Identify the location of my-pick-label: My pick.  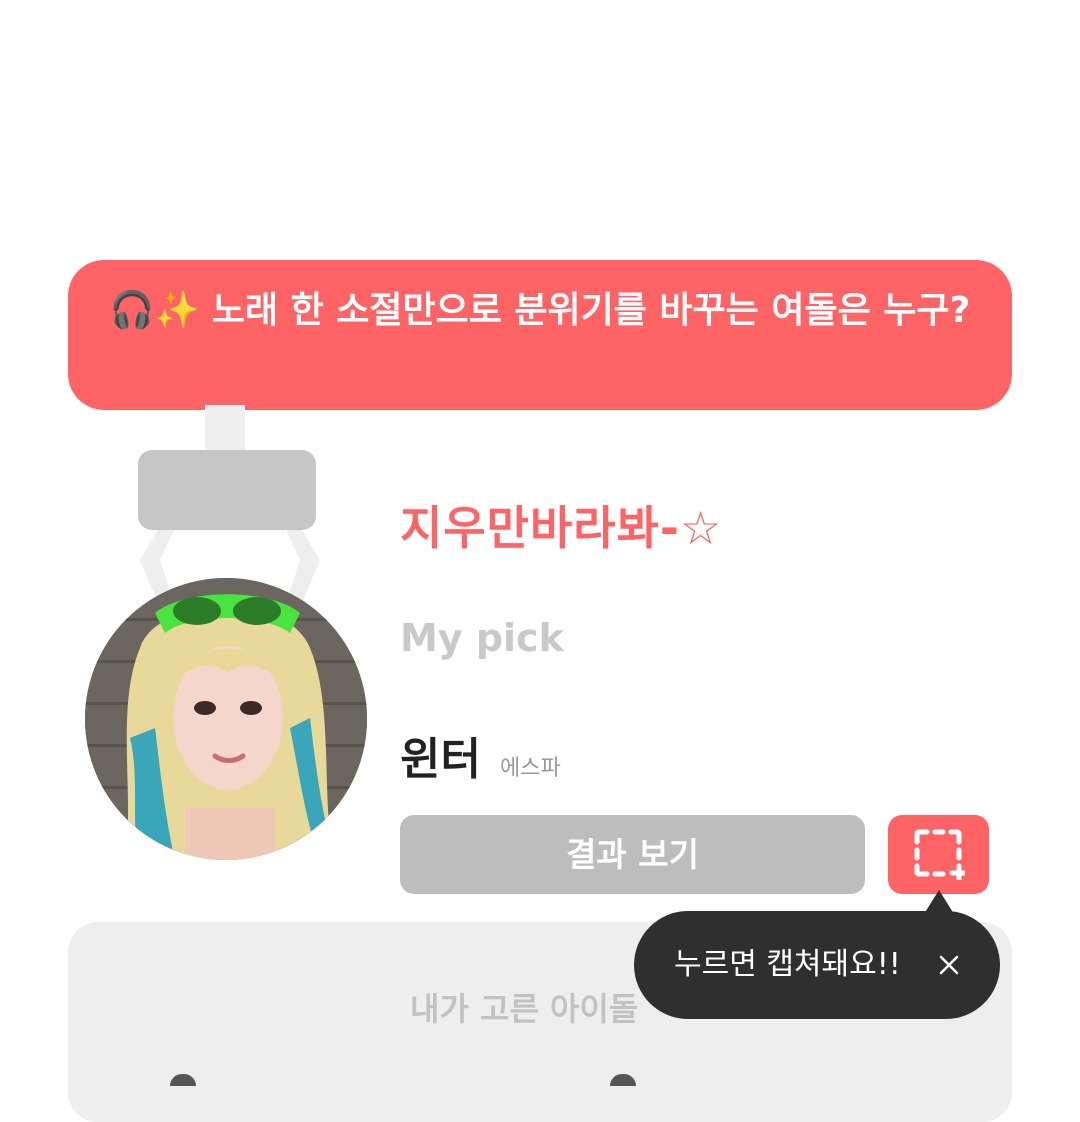
(482, 638).